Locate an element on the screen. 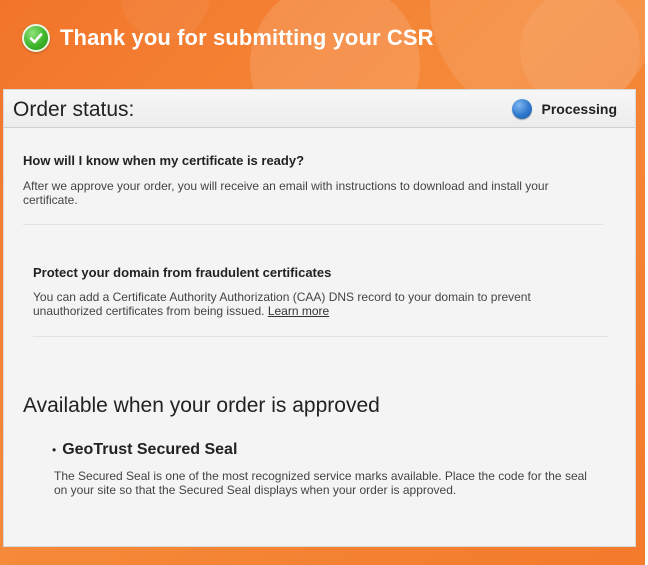 The height and width of the screenshot is (565, 648). seal-title: GeoTrust Secured Seal is located at coordinates (150, 449).